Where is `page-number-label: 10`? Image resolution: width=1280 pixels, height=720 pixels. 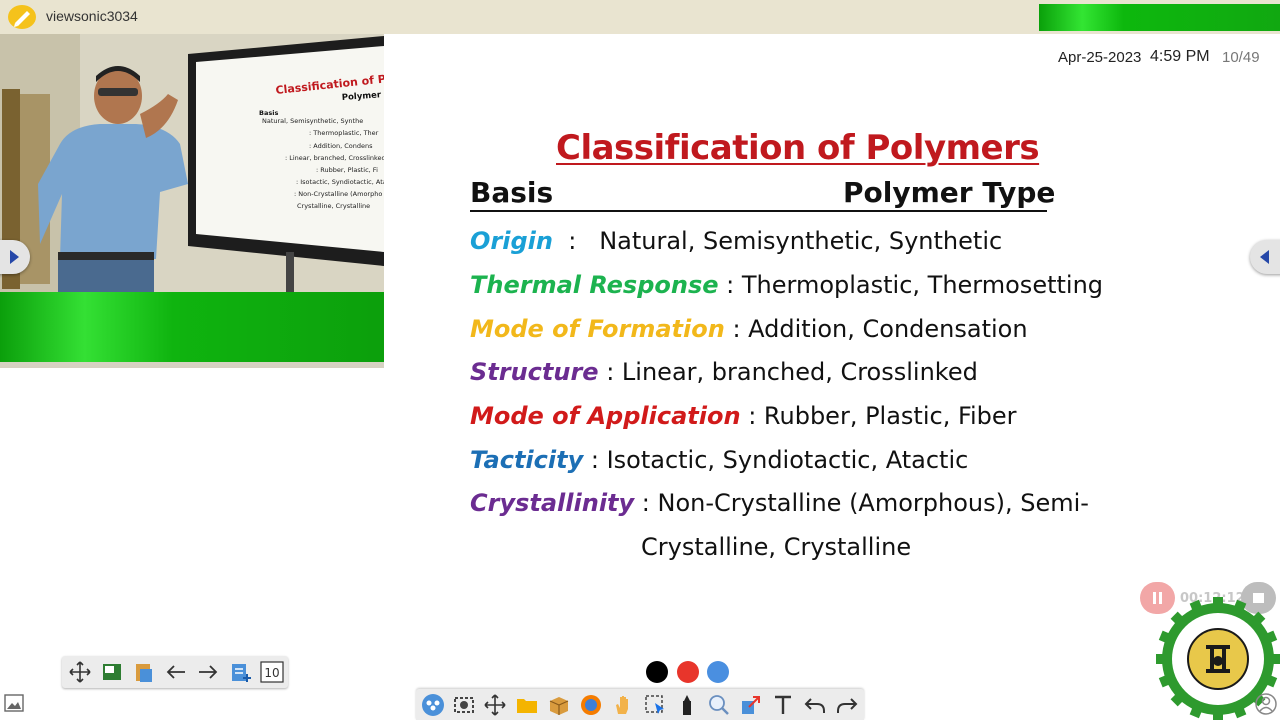 page-number-label: 10 is located at coordinates (271, 673).